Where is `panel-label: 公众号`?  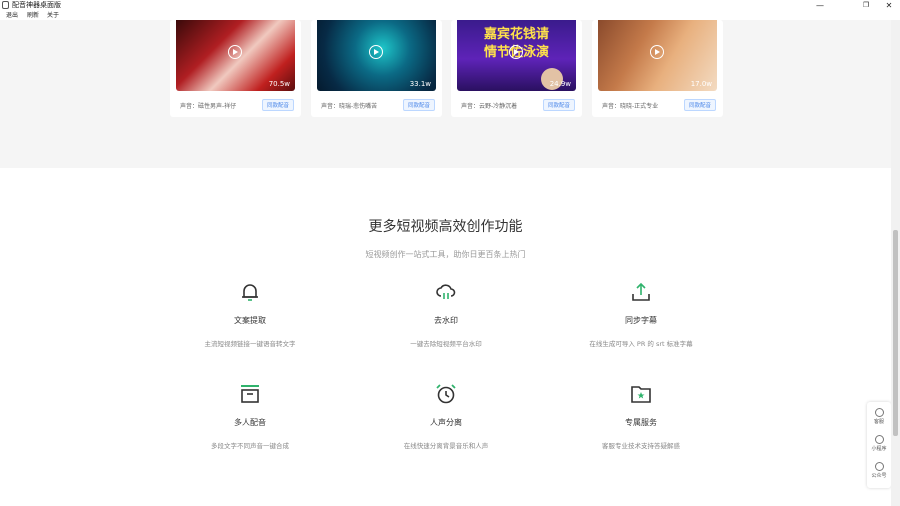
panel-label: 公众号 is located at coordinates (879, 476).